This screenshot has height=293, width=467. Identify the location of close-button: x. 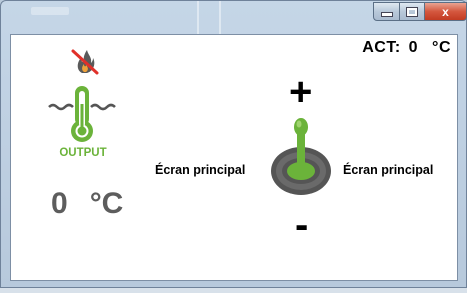
(445, 11).